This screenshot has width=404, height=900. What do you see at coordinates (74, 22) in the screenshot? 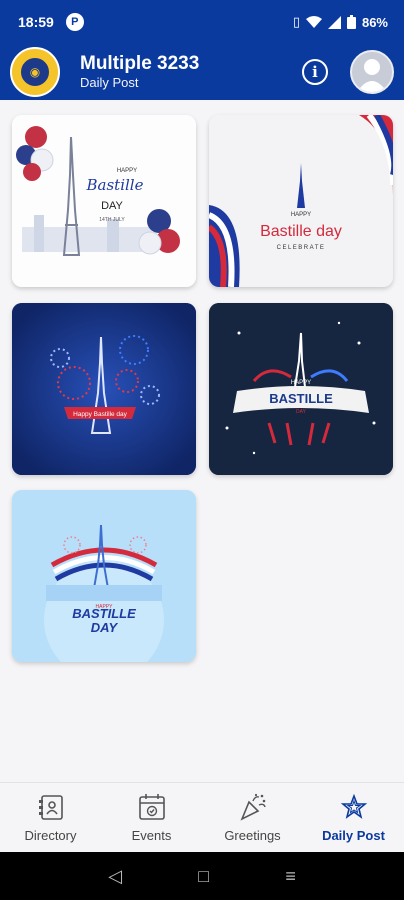
I see `app-notification-icon: P` at bounding box center [74, 22].